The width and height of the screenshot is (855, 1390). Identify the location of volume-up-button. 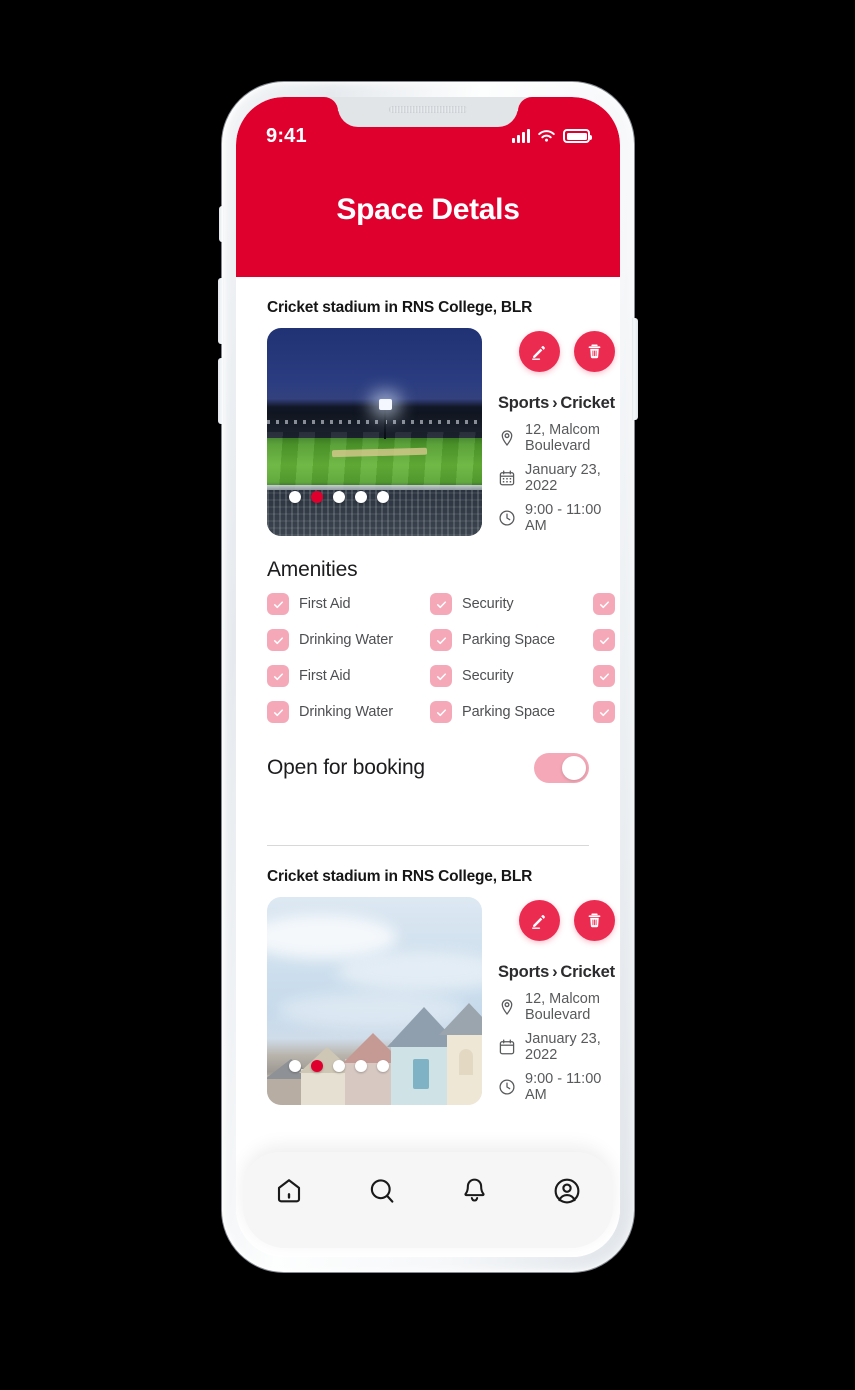
(221, 311).